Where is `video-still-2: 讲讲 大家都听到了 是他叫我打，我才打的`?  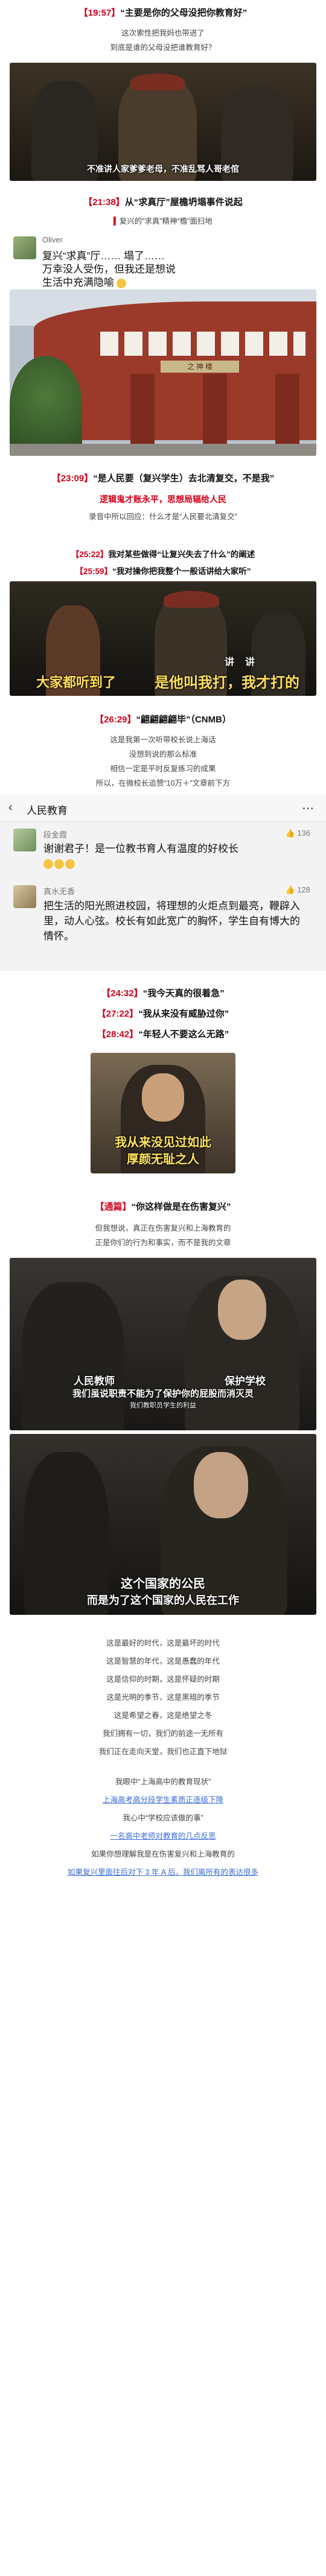 video-still-2: 讲讲 大家都听到了 是他叫我打，我才打的 is located at coordinates (163, 638).